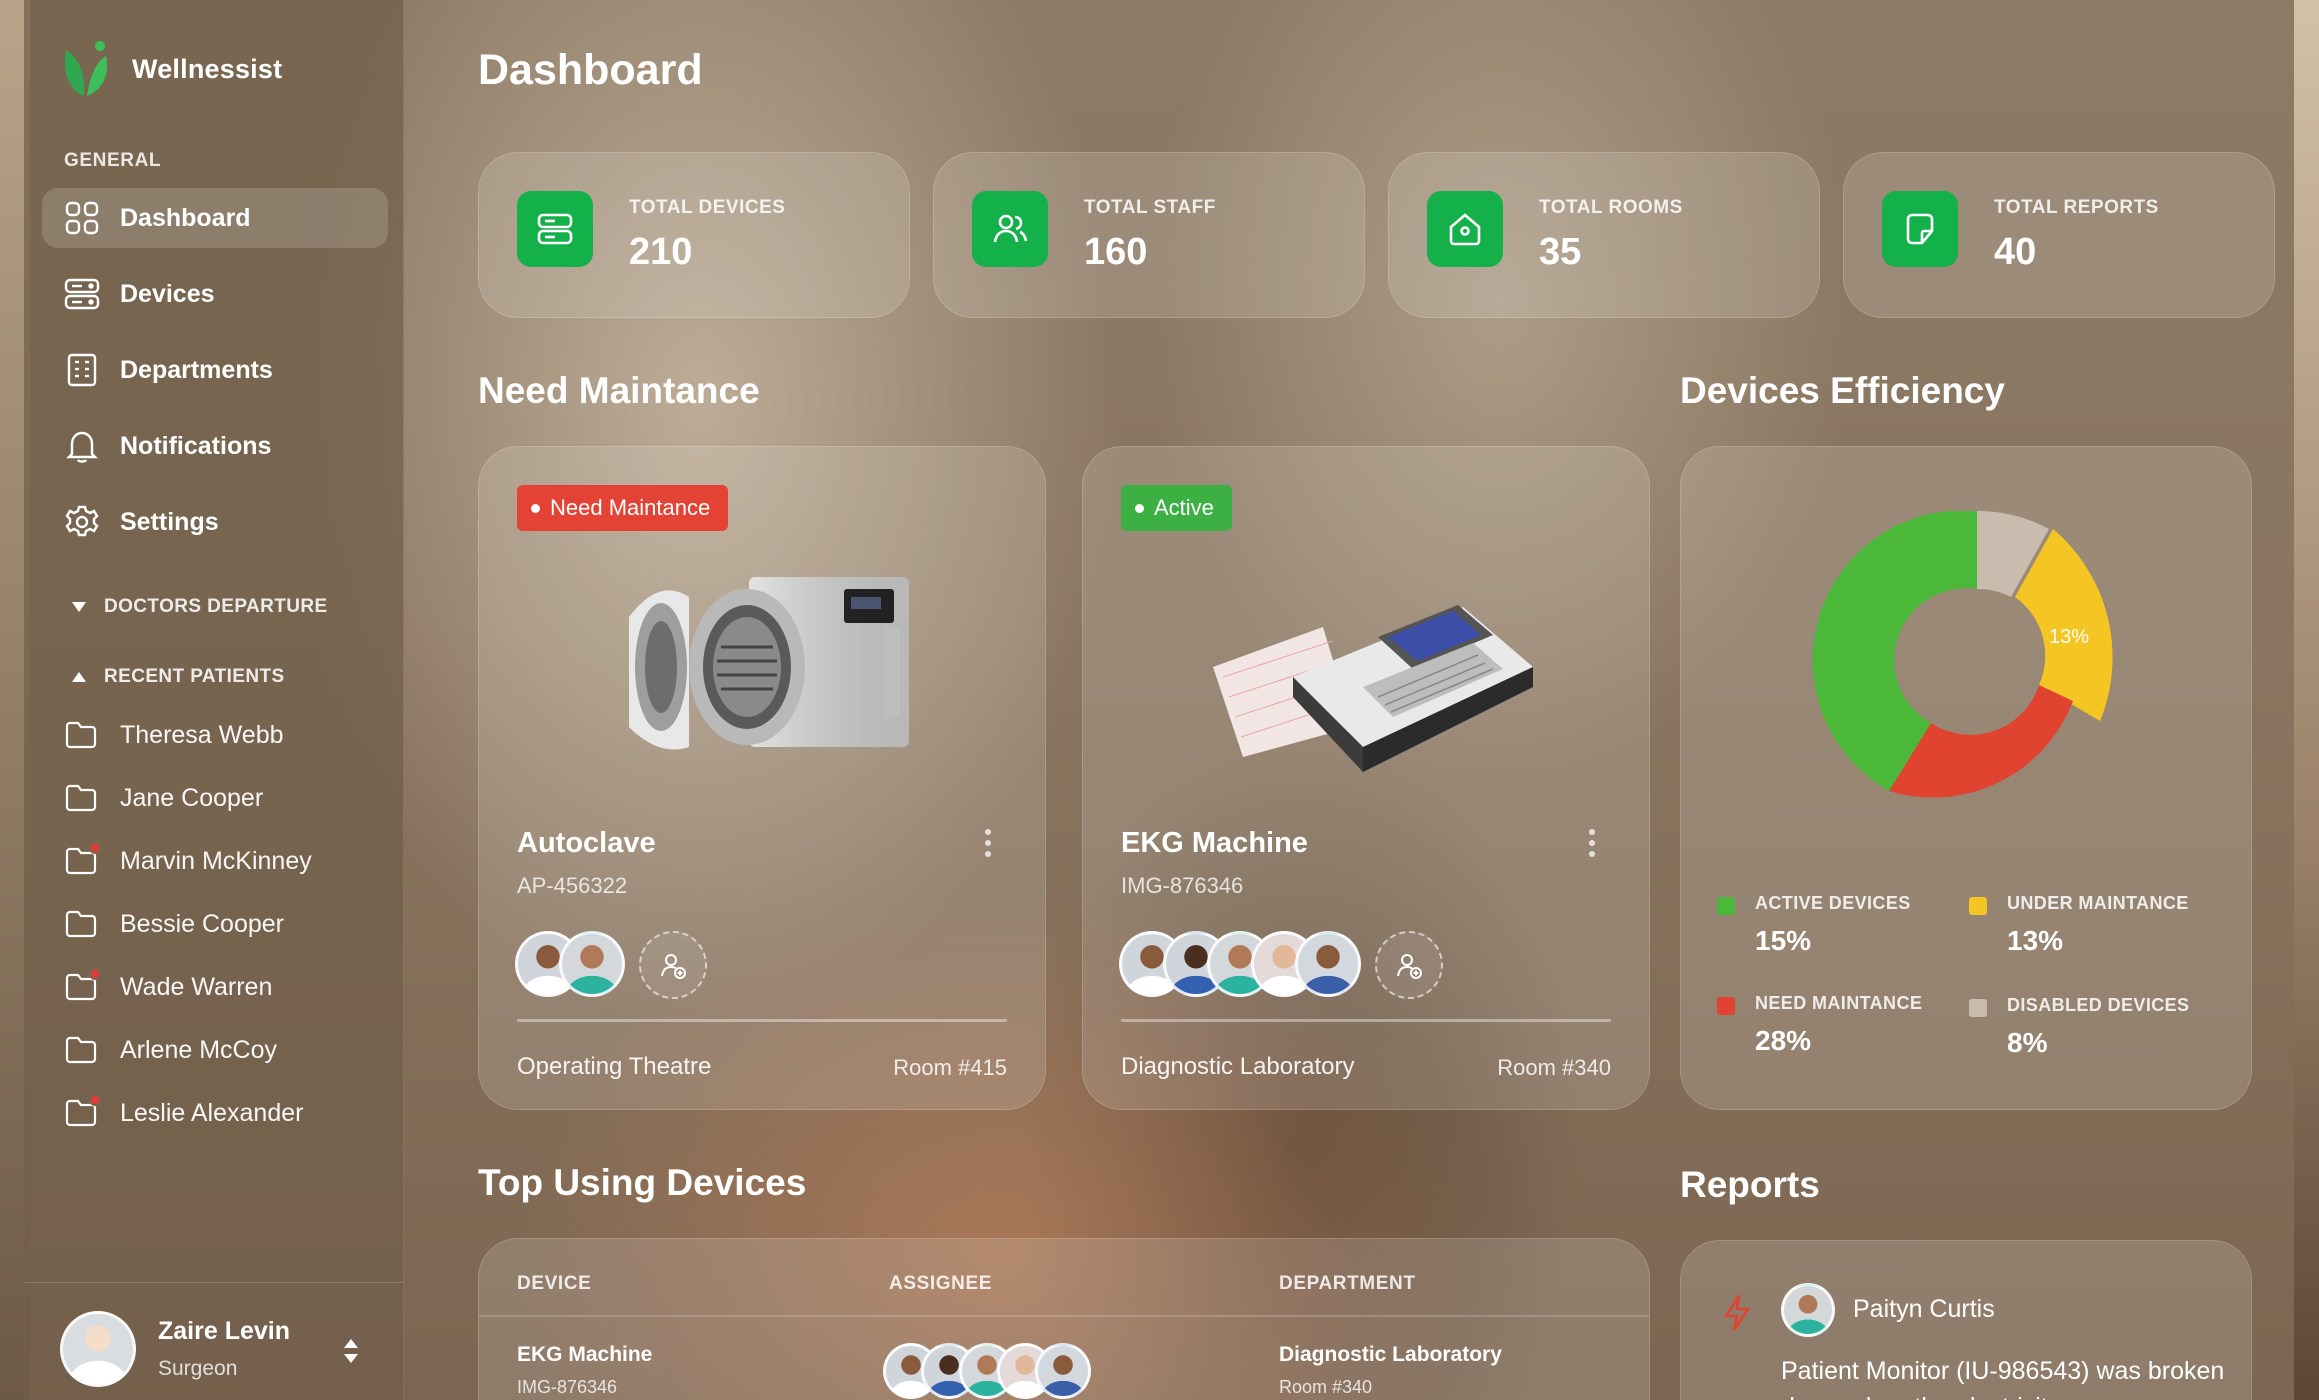 The image size is (2319, 1400). Describe the element at coordinates (1737, 1313) in the screenshot. I see `lightning-icon` at that location.